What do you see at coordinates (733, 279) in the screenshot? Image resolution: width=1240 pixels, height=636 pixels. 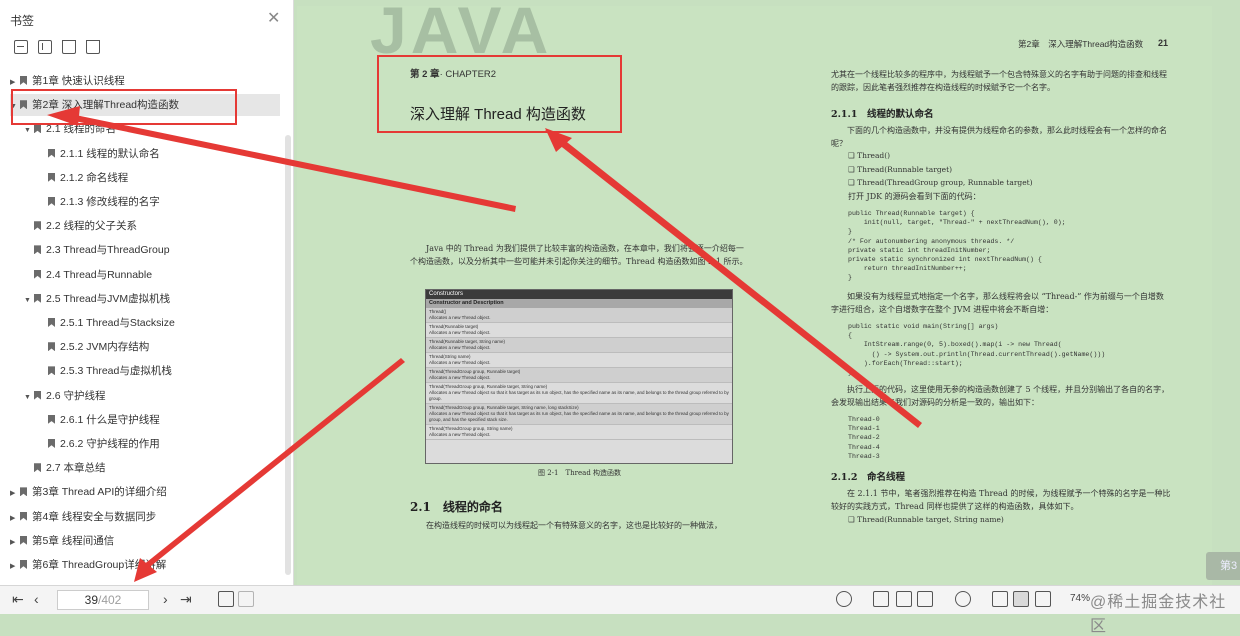 I see `annotation-arrow-to-title` at bounding box center [733, 279].